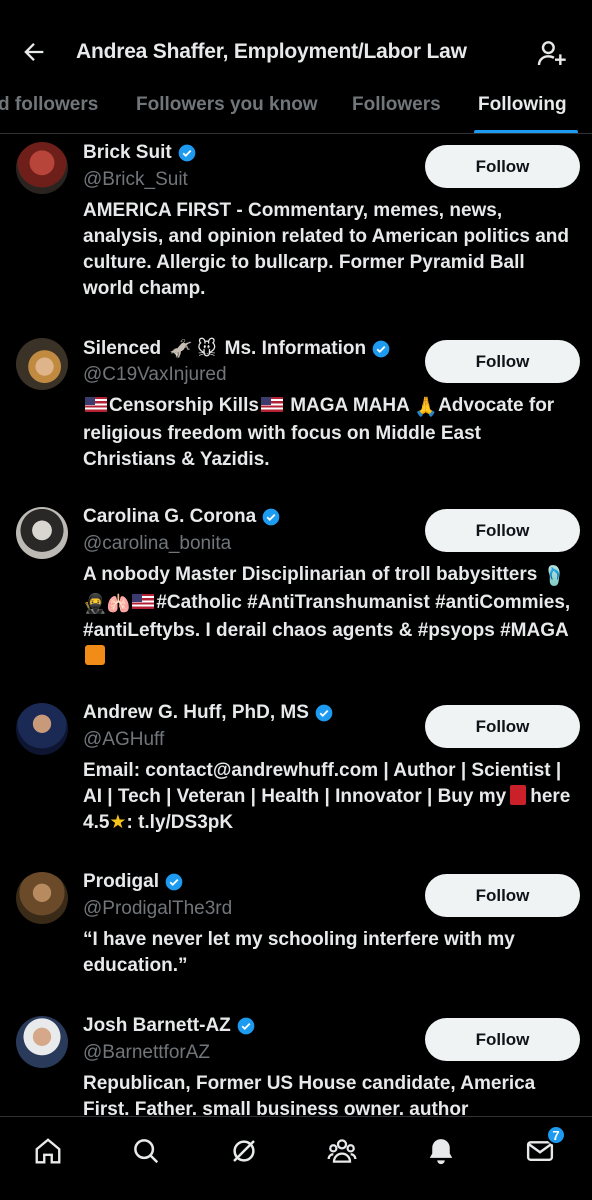 Image resolution: width=592 pixels, height=1200 pixels. I want to click on active-tab-indicator, so click(526, 131).